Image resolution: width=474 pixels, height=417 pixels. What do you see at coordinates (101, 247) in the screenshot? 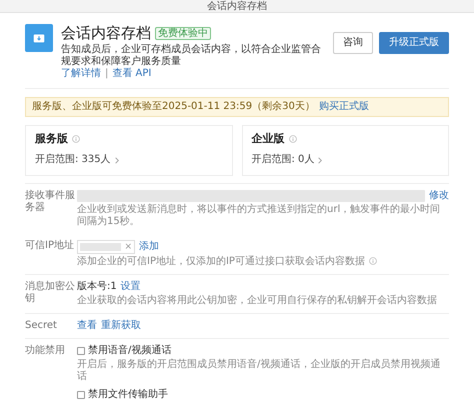
I see `redacted-value` at bounding box center [101, 247].